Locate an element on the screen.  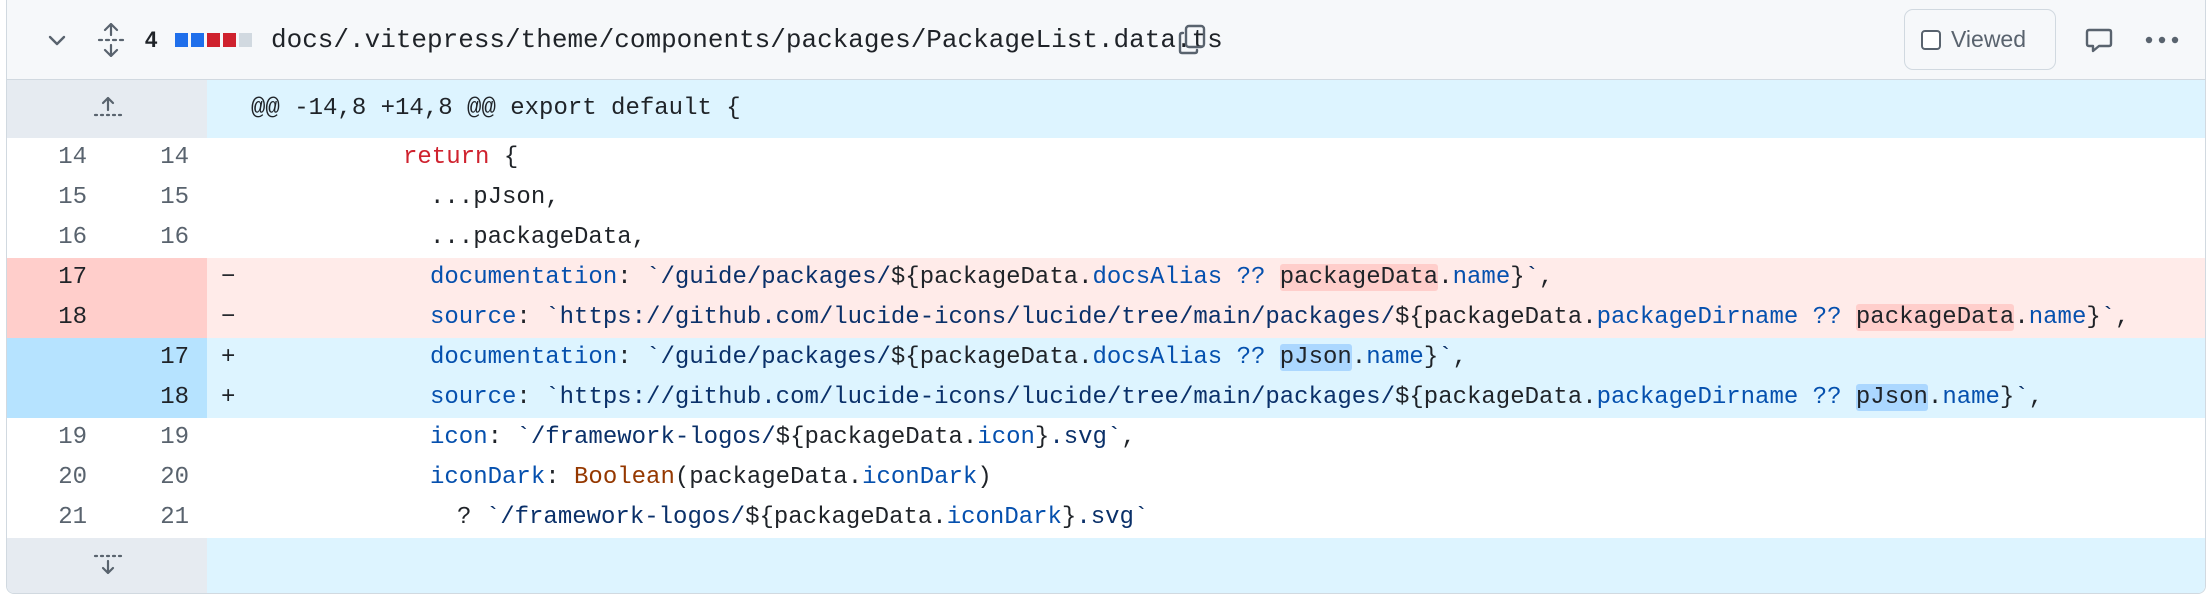
context-line: 14 14 return { is located at coordinates (1106, 158).